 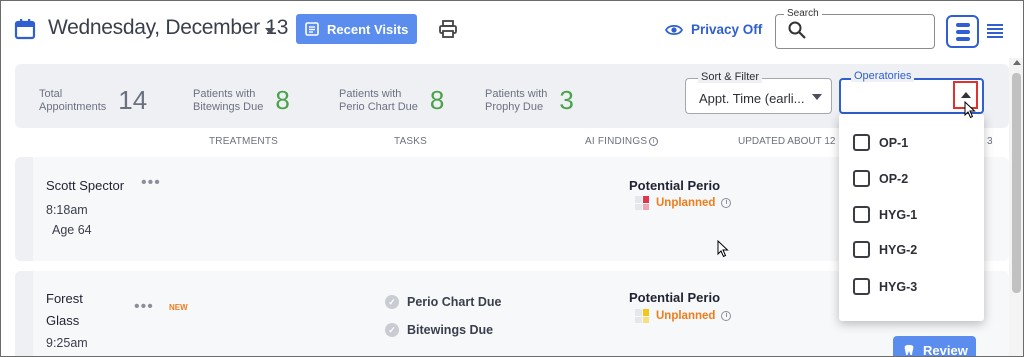 I want to click on updated-tail: 3, so click(x=990, y=141).